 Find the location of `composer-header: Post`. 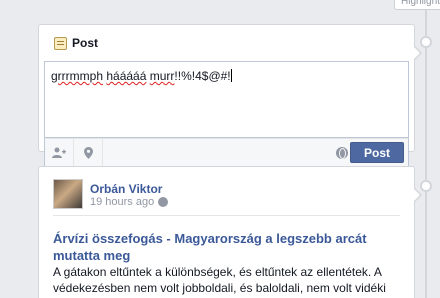

composer-header: Post is located at coordinates (226, 43).